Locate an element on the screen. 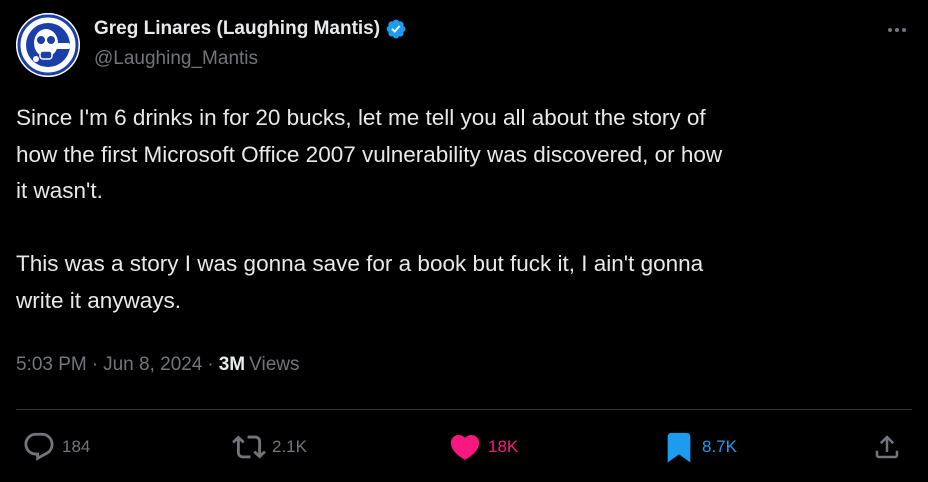  views-count: 3M is located at coordinates (232, 365).